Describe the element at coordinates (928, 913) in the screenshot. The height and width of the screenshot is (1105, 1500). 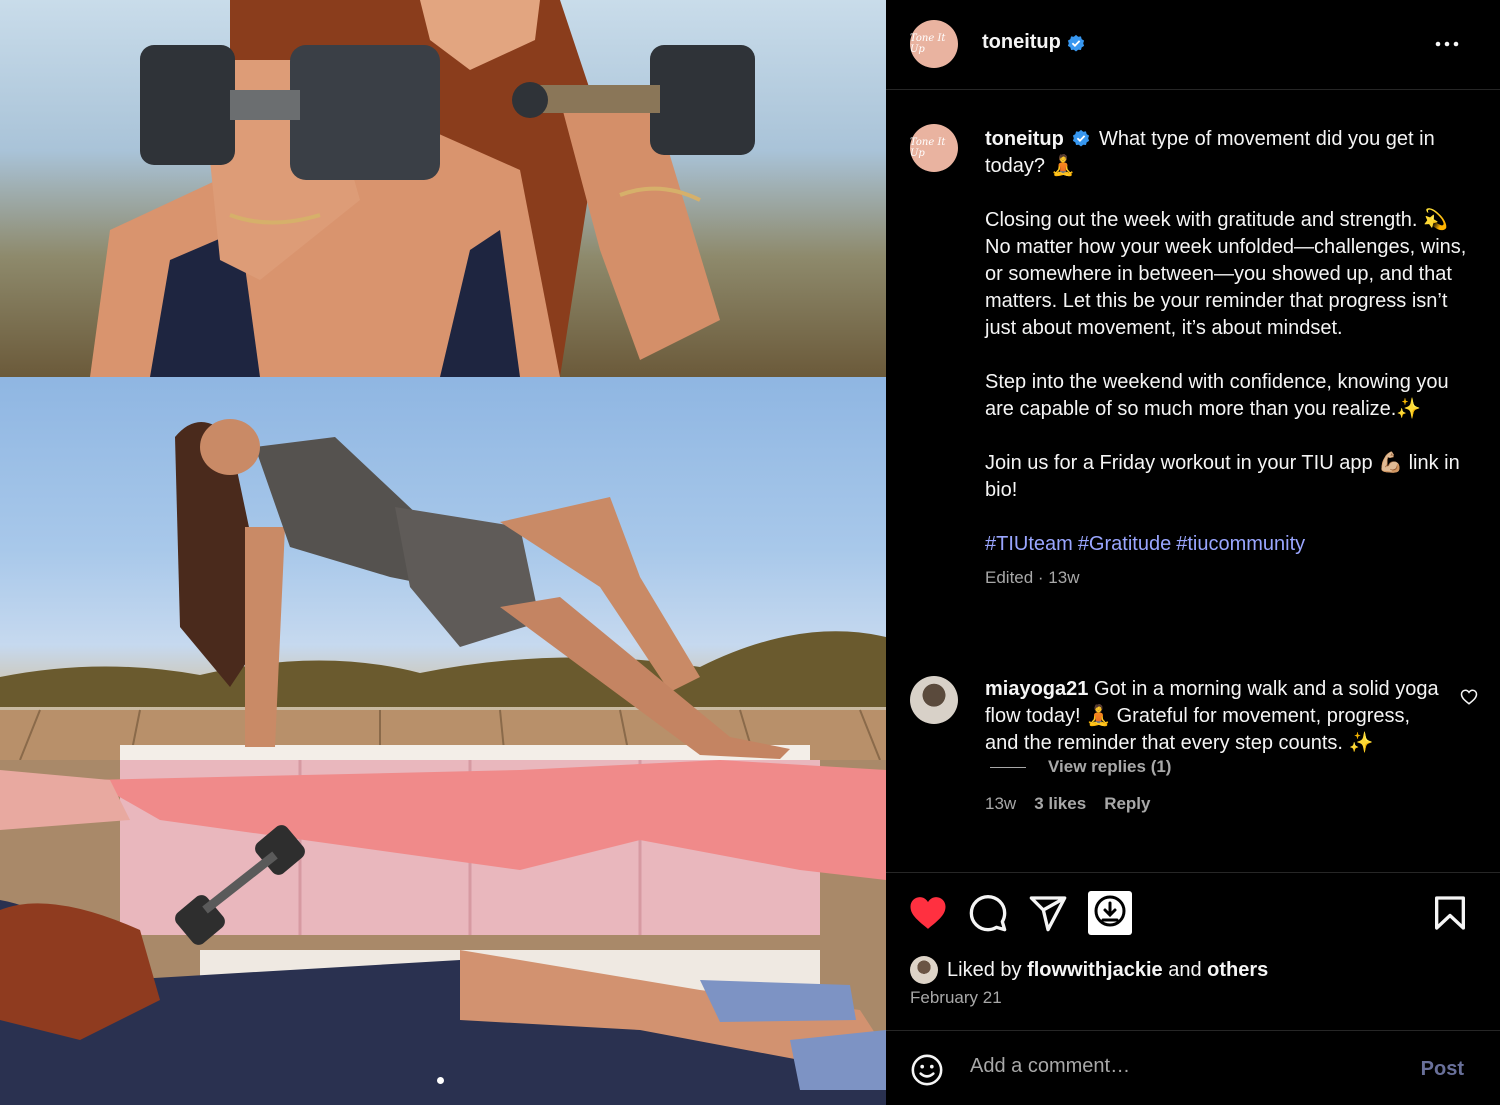
I see `like-heart-icon` at that location.